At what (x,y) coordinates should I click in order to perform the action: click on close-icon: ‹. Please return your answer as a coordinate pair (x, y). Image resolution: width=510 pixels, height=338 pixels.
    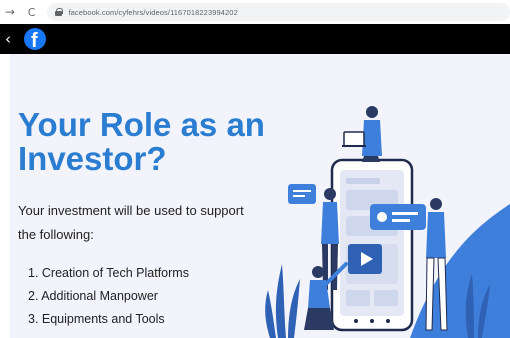
    Looking at the image, I should click on (11, 39).